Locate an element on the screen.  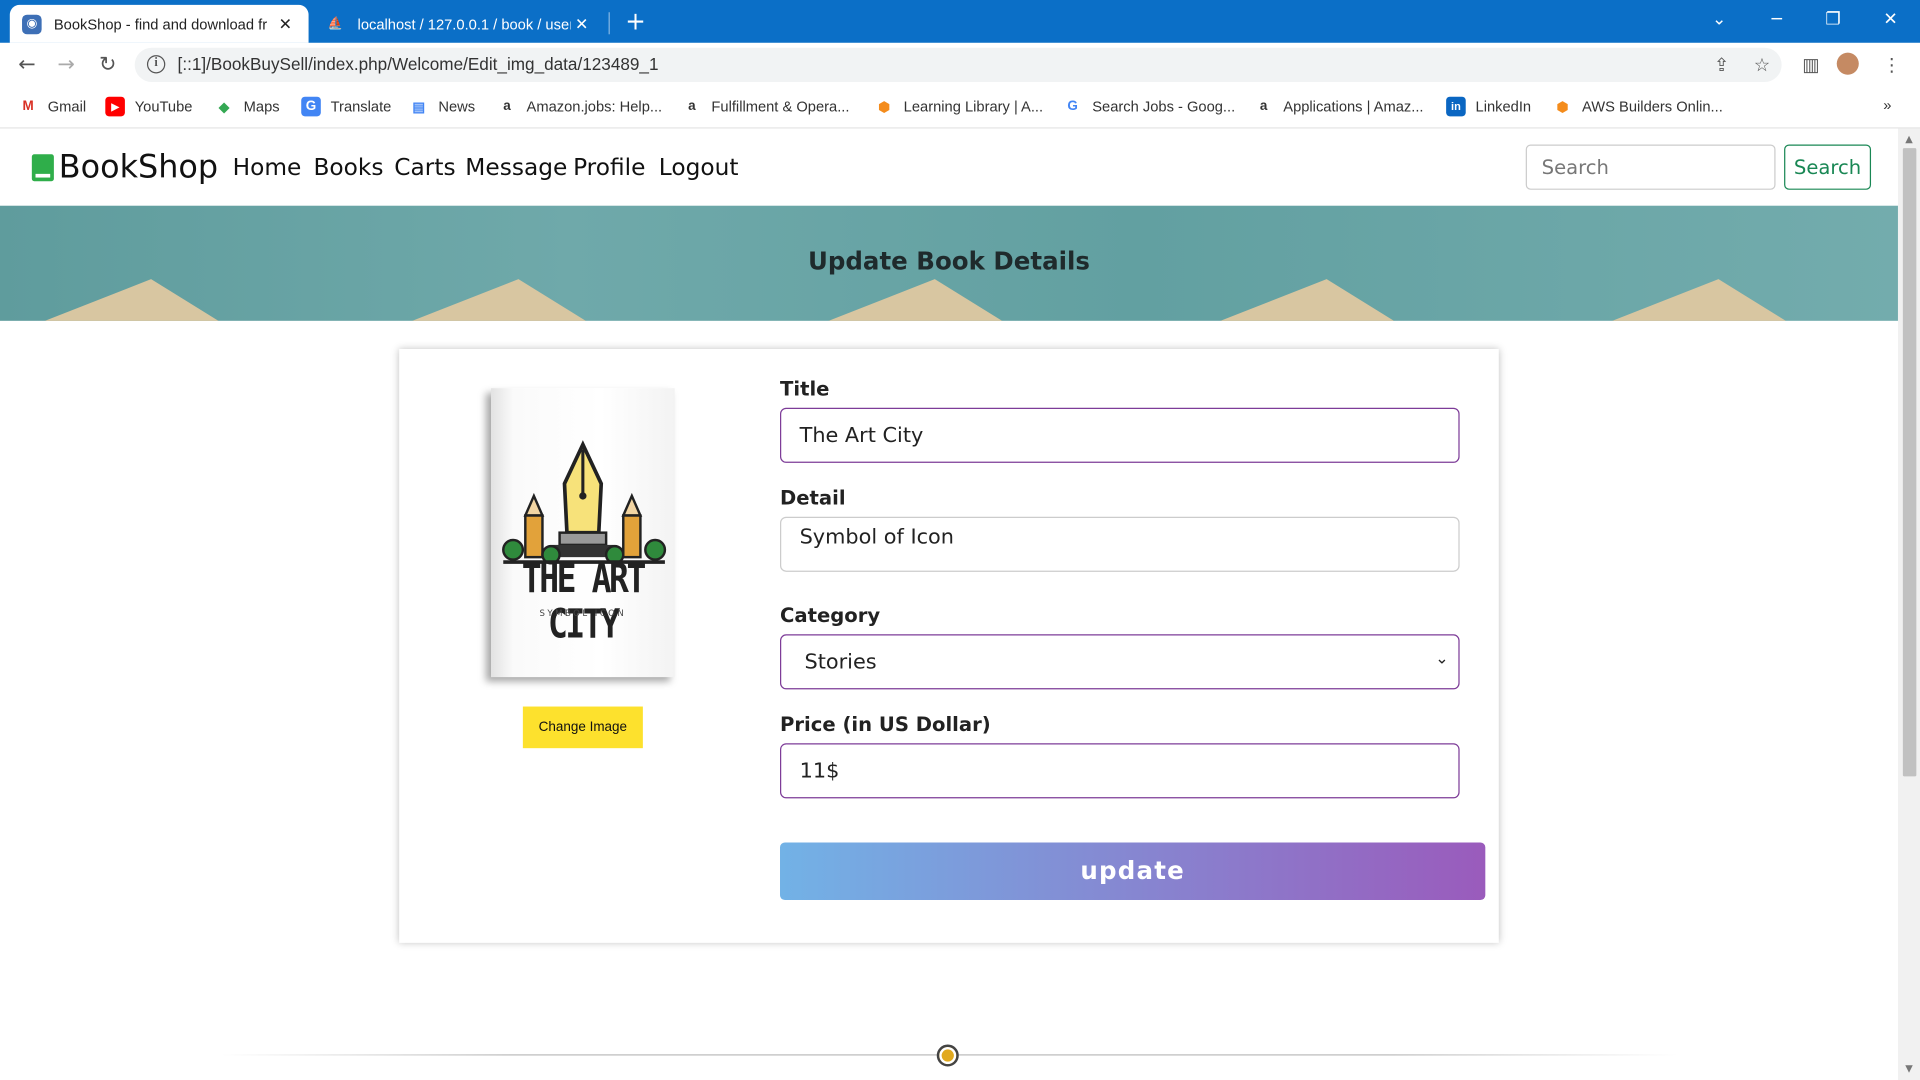
bookmark-youtube: ▶ YouTube is located at coordinates (148, 106).